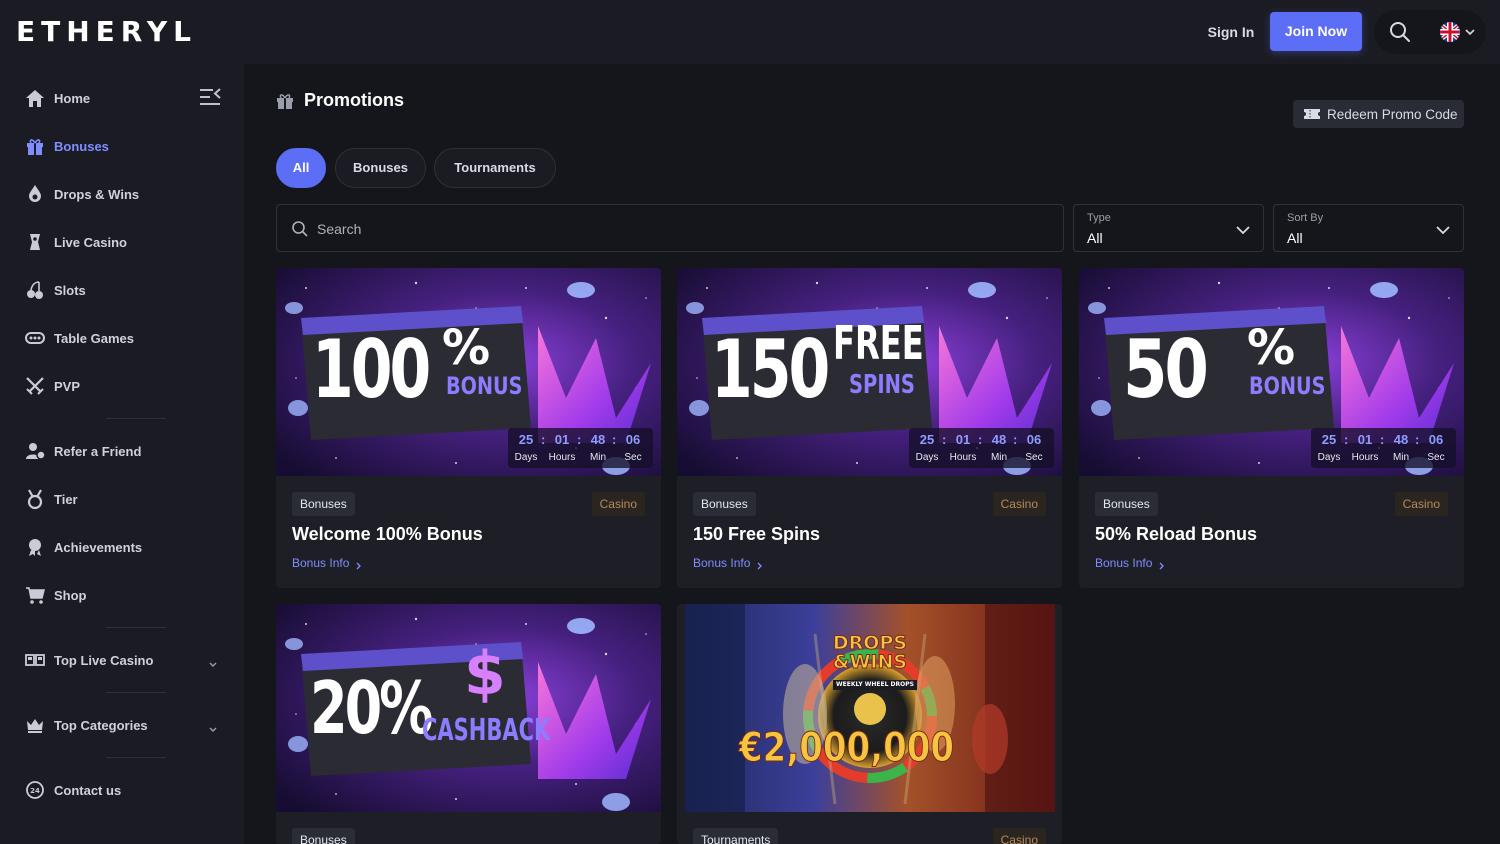 Image resolution: width=1500 pixels, height=844 pixels. I want to click on promo-banner: 20% $ CASHBACK, so click(468, 708).